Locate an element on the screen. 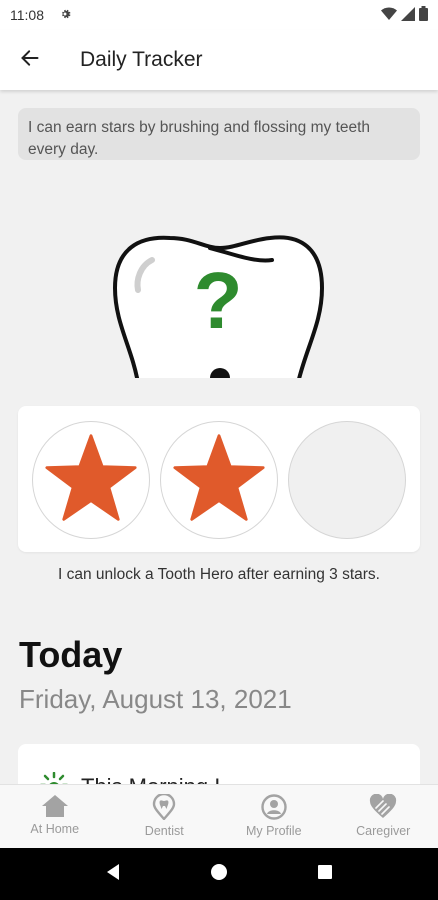  star-slot-3-empty is located at coordinates (347, 480).